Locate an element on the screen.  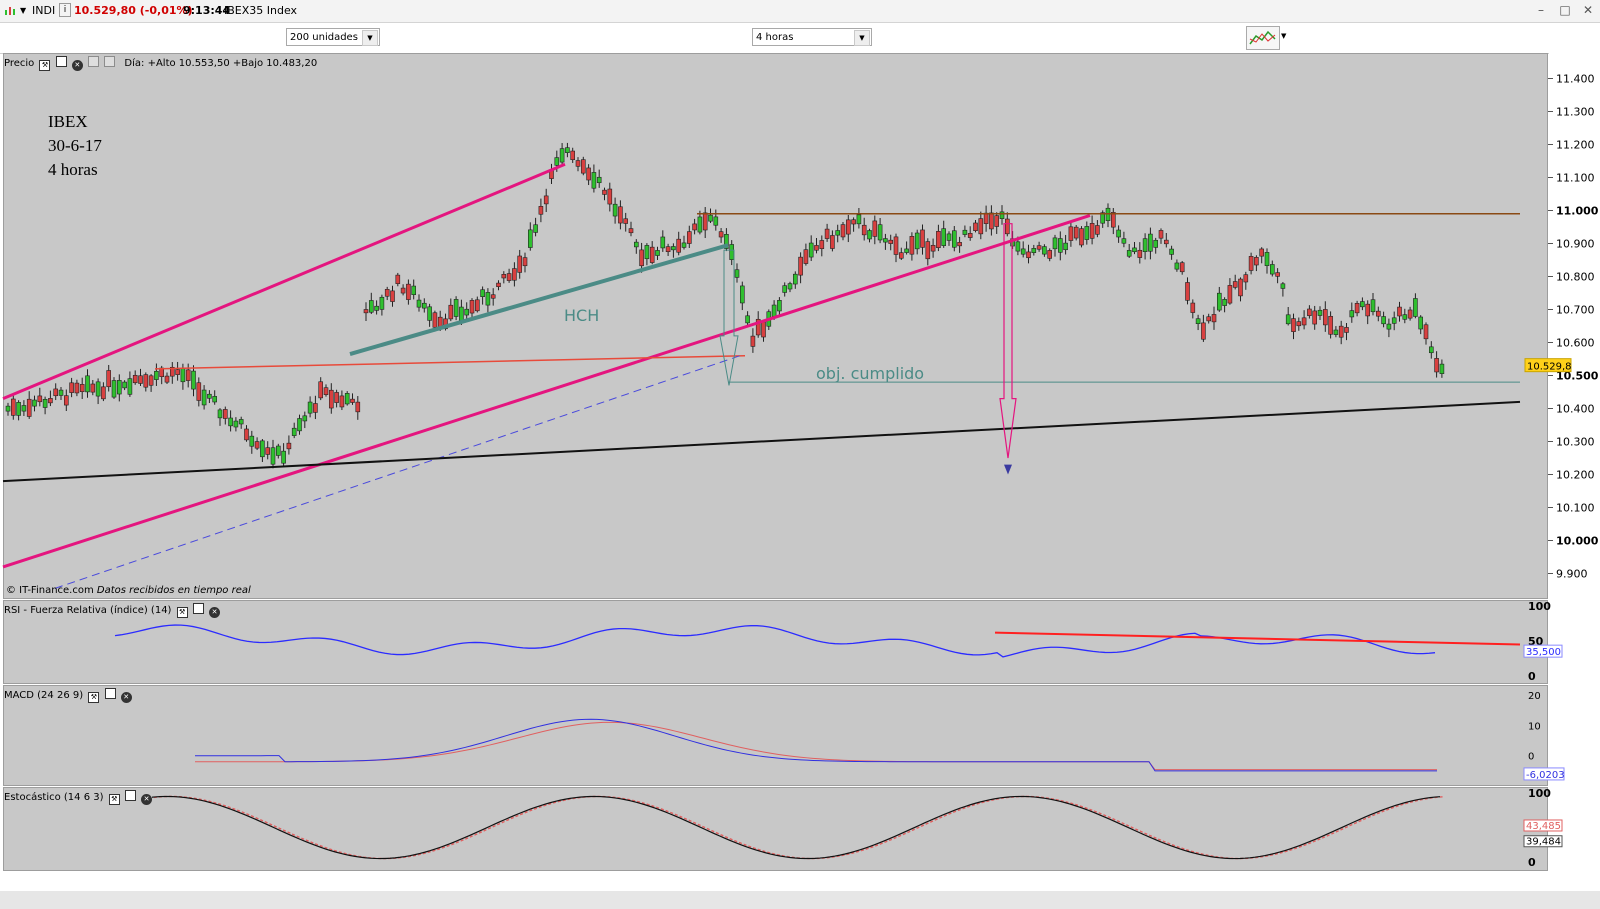
copy-icon is located at coordinates (94, 61).